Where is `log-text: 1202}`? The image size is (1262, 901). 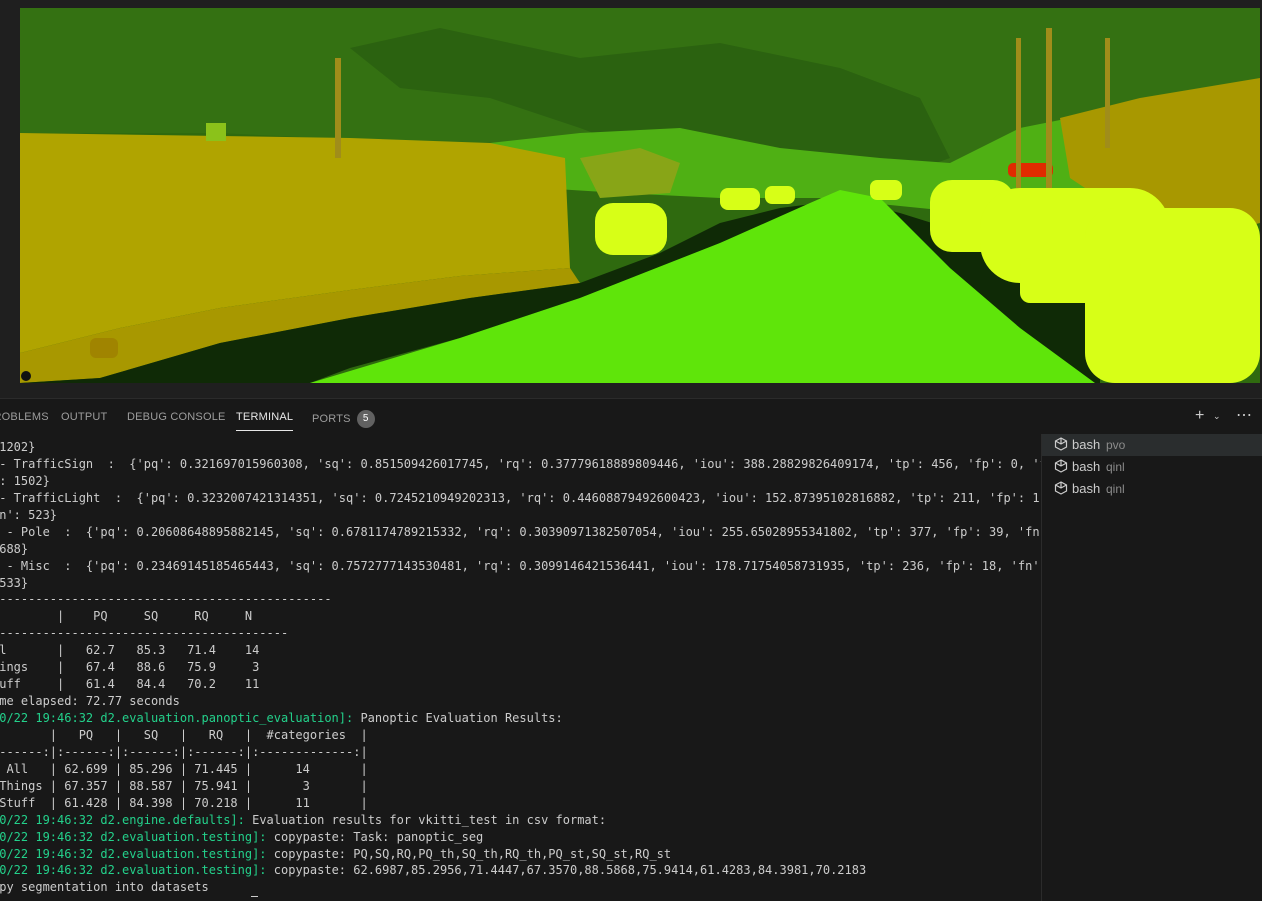 log-text: 1202} is located at coordinates (18, 447).